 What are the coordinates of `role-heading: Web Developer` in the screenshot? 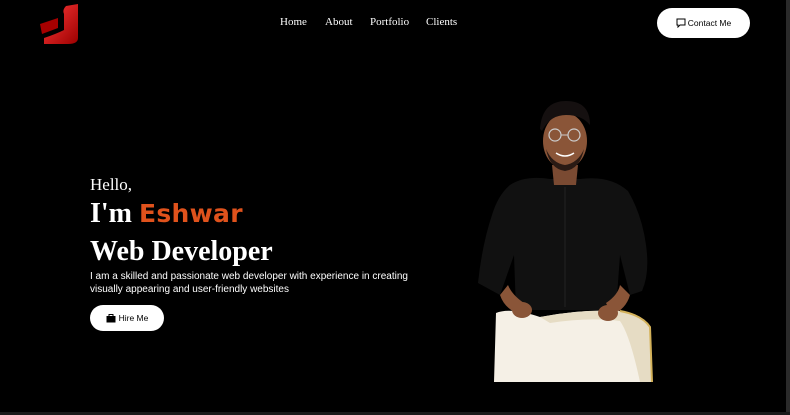 It's located at (181, 251).